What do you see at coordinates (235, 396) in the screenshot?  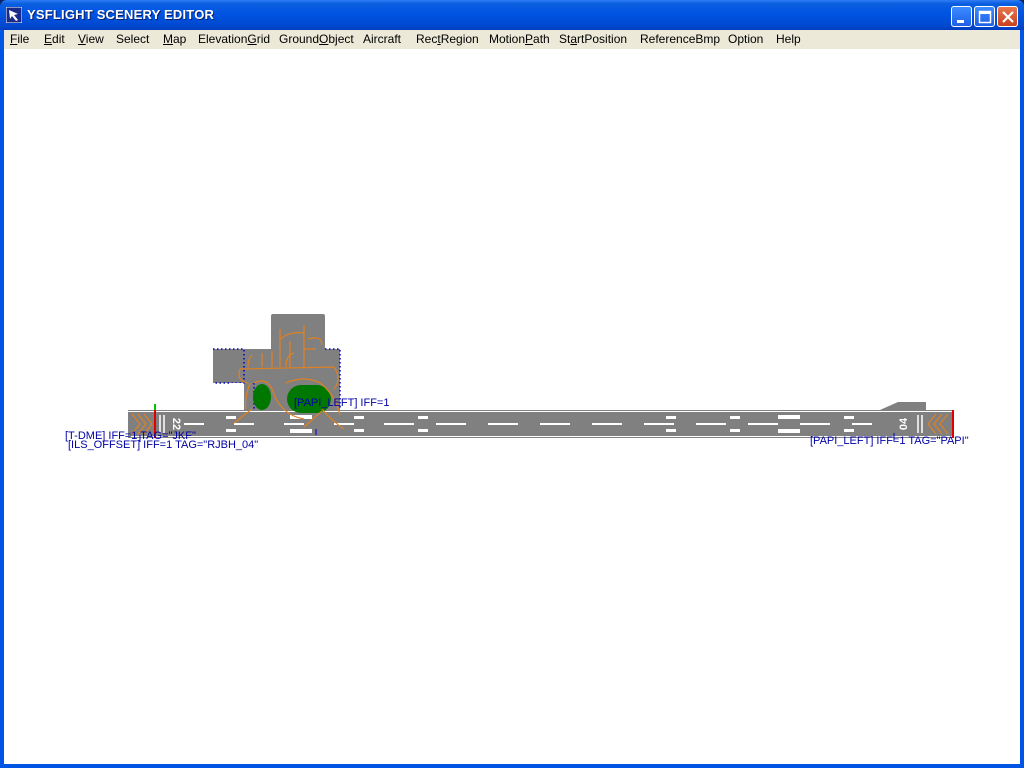 I see `apron-gap` at bounding box center [235, 396].